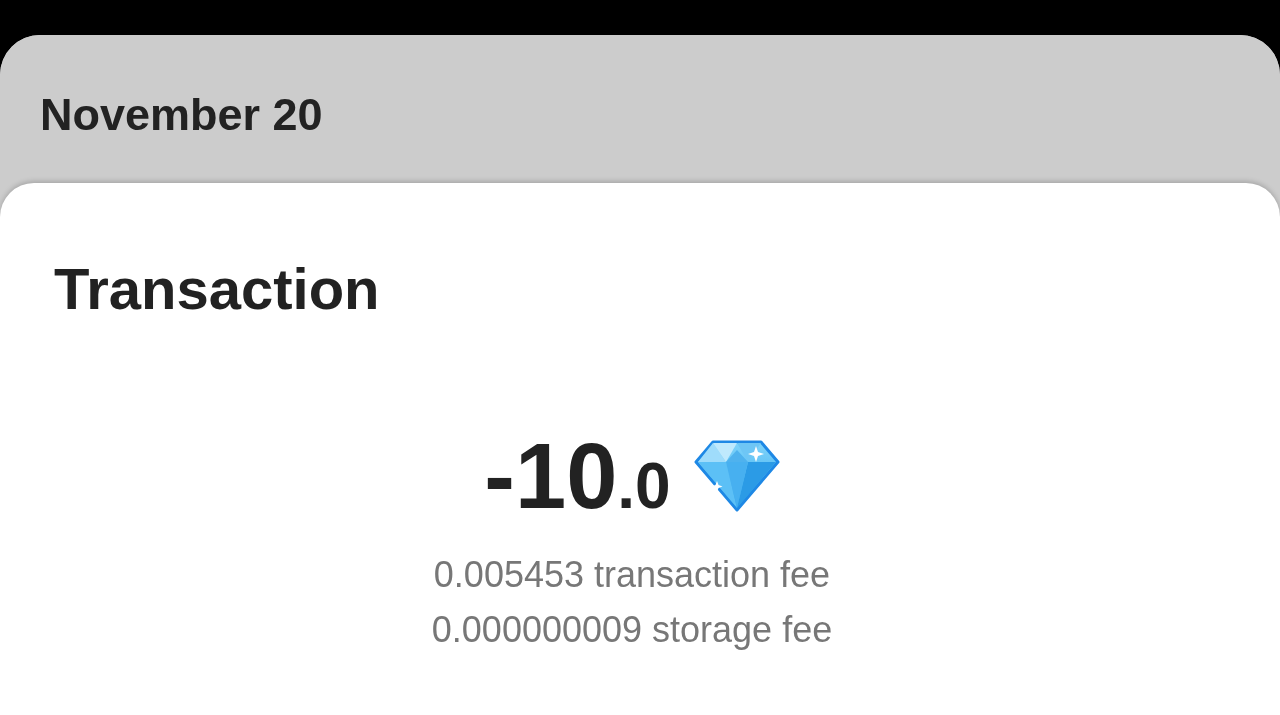 This screenshot has height=715, width=1280. I want to click on fee-text: 0.005453 transaction fee, so click(632, 575).